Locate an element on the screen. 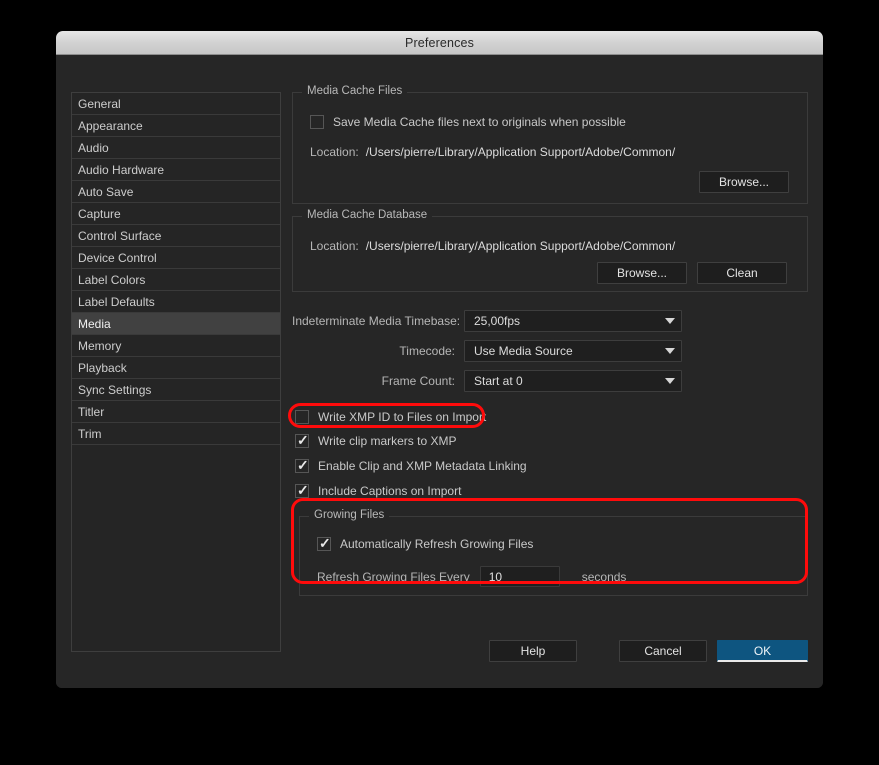 The width and height of the screenshot is (879, 765). sidebar-item-label-defaults: Label Defaults is located at coordinates (176, 302).